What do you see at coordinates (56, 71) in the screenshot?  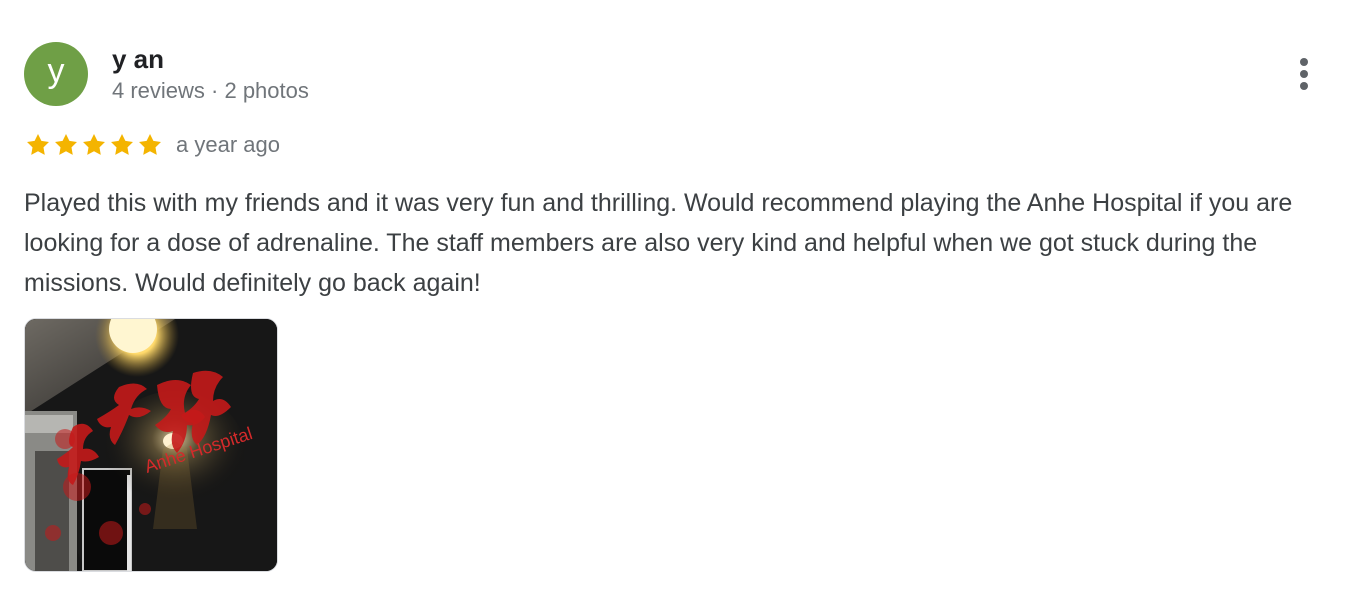 I see `avatar-letter: y` at bounding box center [56, 71].